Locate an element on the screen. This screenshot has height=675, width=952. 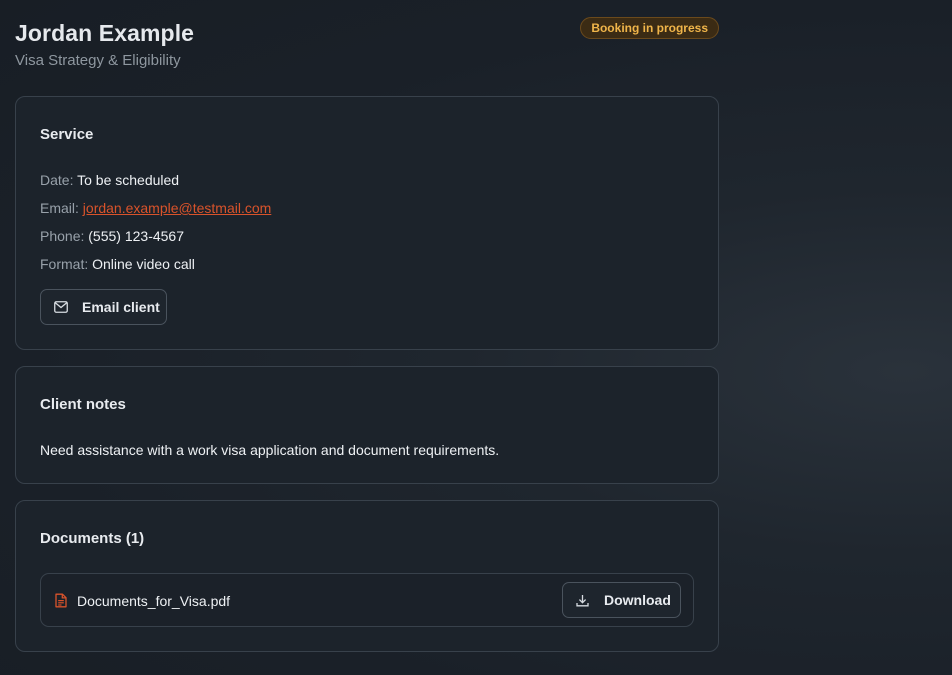
document-name: Documents_for_Visa.pdf is located at coordinates (154, 601).